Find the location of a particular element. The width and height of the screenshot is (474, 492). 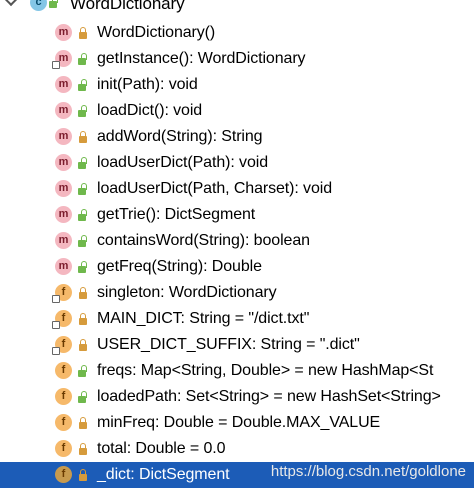

member-signature: USER_DICT_SUFFIX: String = ".dict" is located at coordinates (228, 344).